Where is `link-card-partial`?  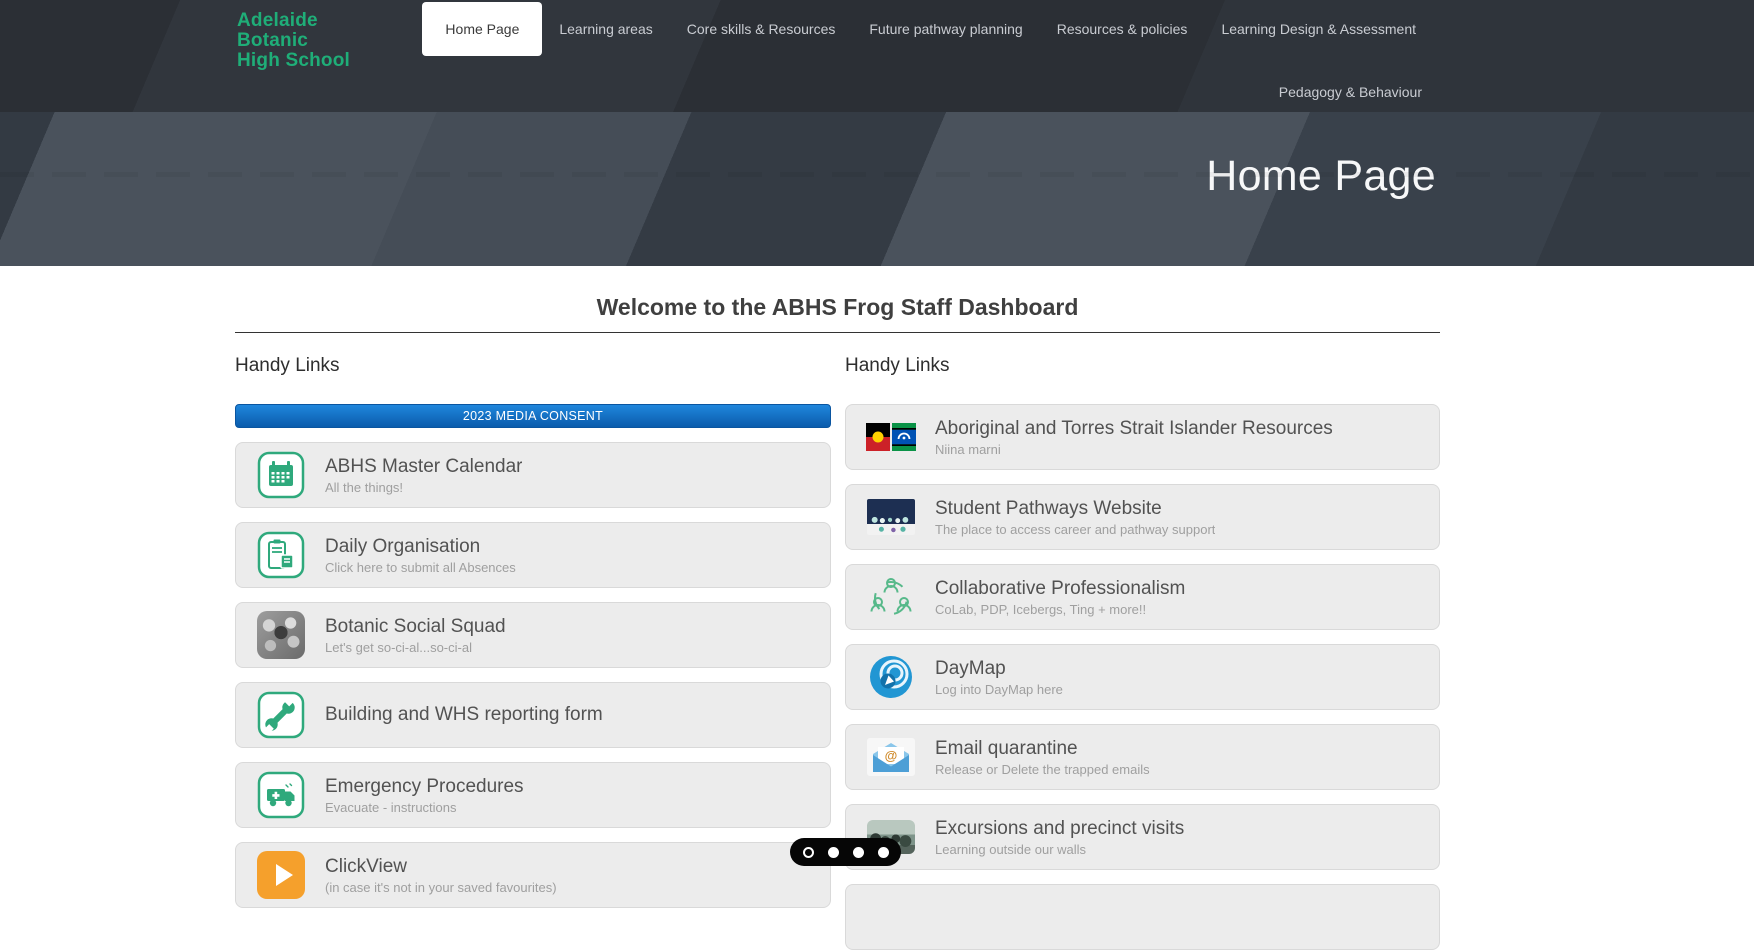
link-card-partial is located at coordinates (1142, 917).